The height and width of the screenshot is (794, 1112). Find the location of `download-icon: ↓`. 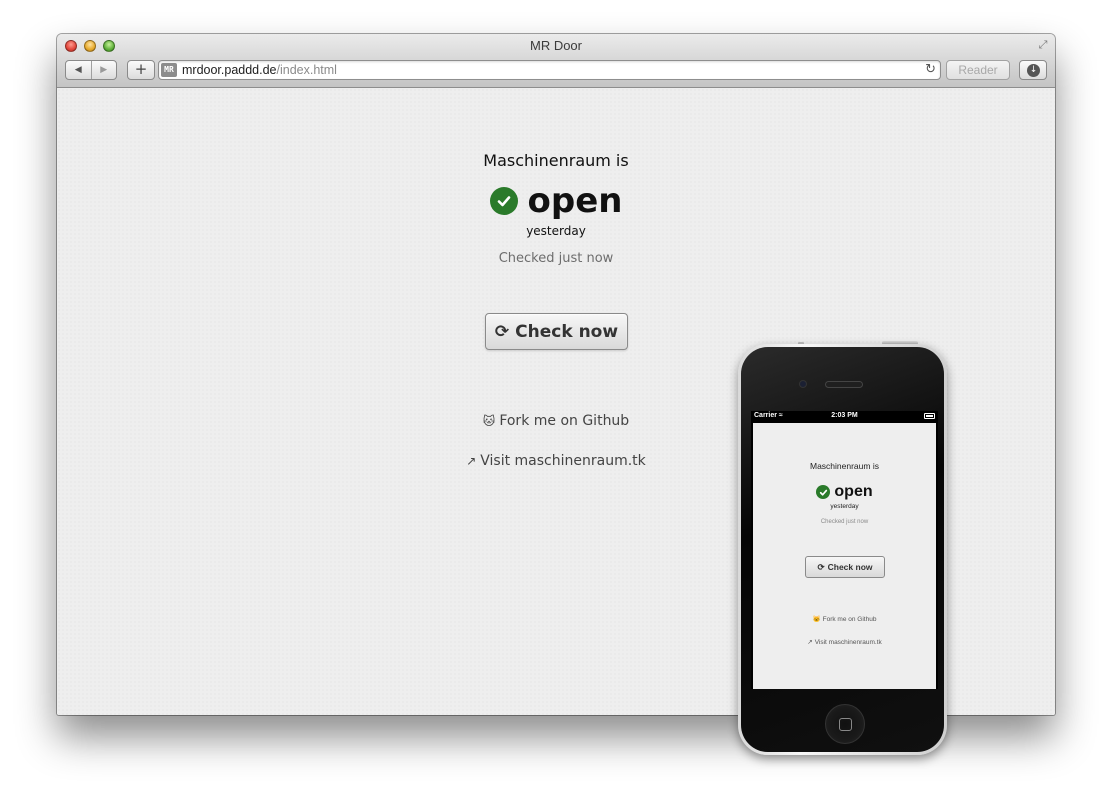

download-icon: ↓ is located at coordinates (1033, 70).